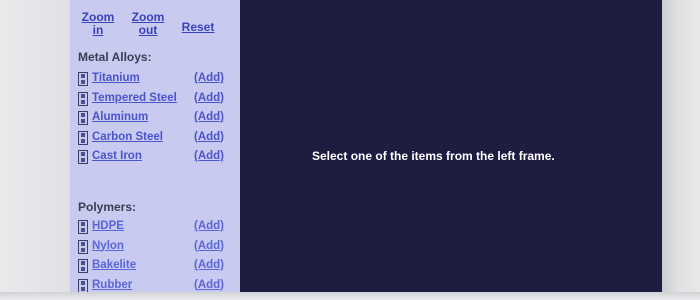 This screenshot has height=300, width=700. What do you see at coordinates (134, 98) in the screenshot?
I see `item-link-tempered-steel: Tempered Steel` at bounding box center [134, 98].